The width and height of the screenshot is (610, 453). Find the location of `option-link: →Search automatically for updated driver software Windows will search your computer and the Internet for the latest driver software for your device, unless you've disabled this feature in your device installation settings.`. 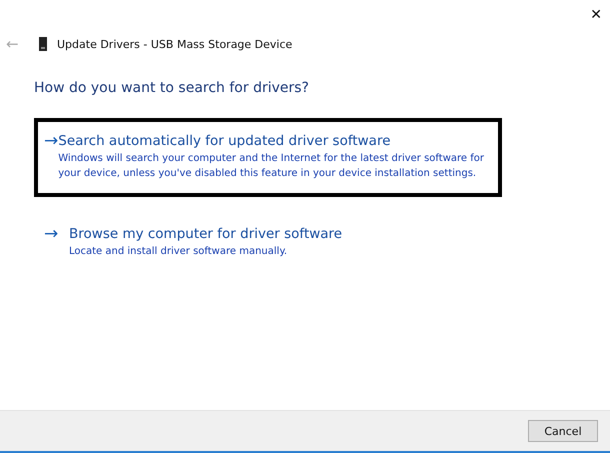

option-link: →Search automatically for updated driver software Windows will search your computer and the Internet for the latest driver software for your device, unless you've disabled this feature in your device installation settings. is located at coordinates (268, 157).